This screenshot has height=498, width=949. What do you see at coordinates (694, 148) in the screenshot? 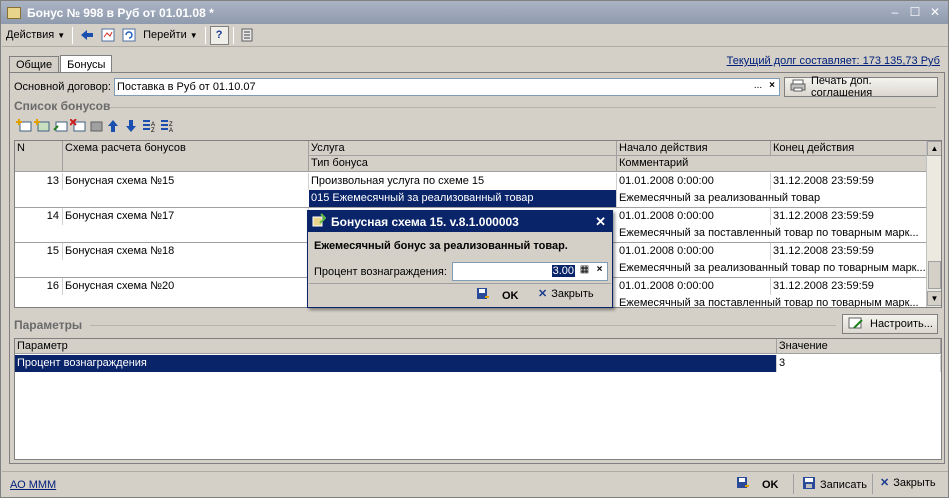
I see `column-header-start: Начало действия` at bounding box center [694, 148].